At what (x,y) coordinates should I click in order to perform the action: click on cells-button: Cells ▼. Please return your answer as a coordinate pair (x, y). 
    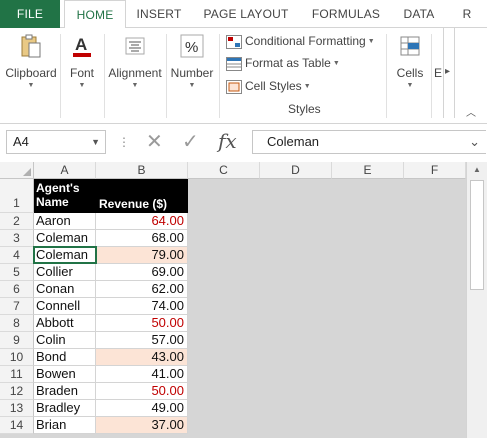
    Looking at the image, I should click on (410, 59).